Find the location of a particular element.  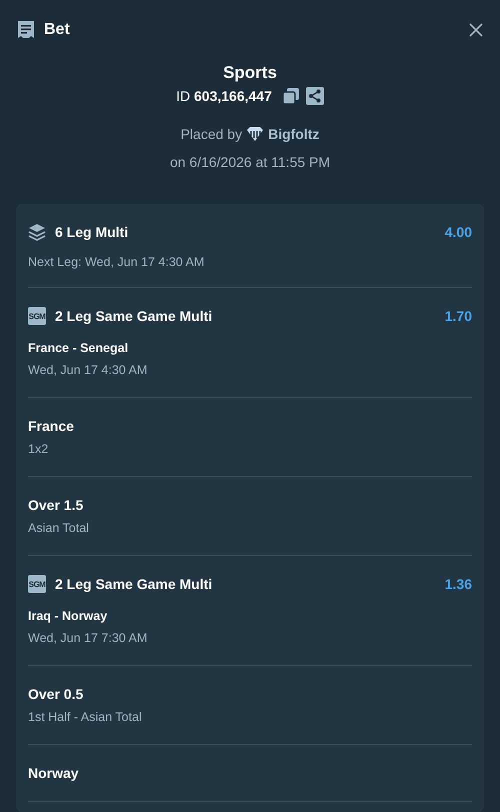

odds-value: 1.36 is located at coordinates (458, 584).